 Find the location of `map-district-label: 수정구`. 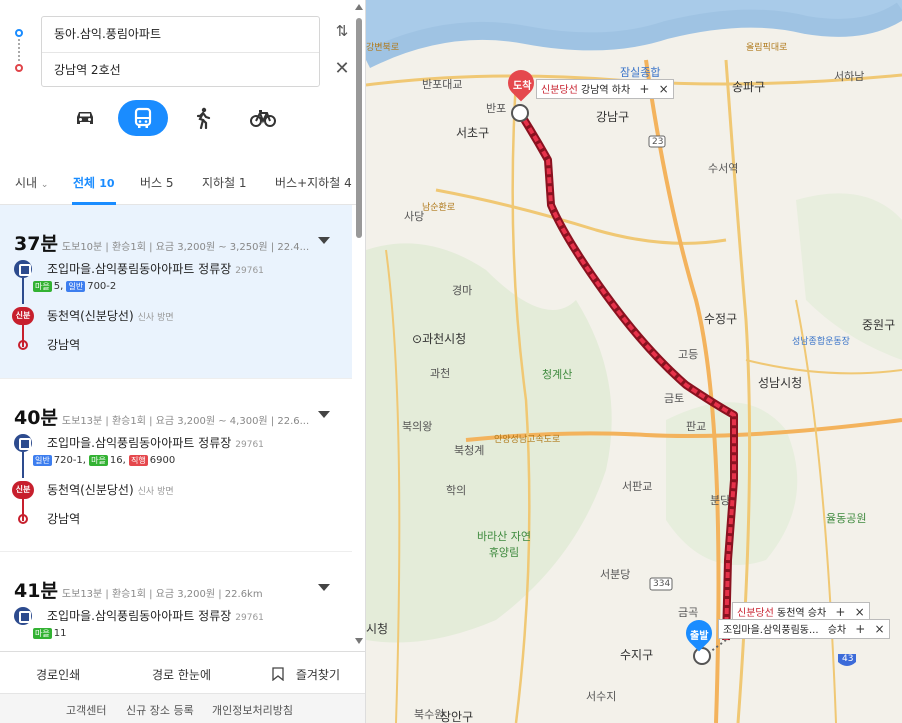

map-district-label: 수정구 is located at coordinates (721, 319).